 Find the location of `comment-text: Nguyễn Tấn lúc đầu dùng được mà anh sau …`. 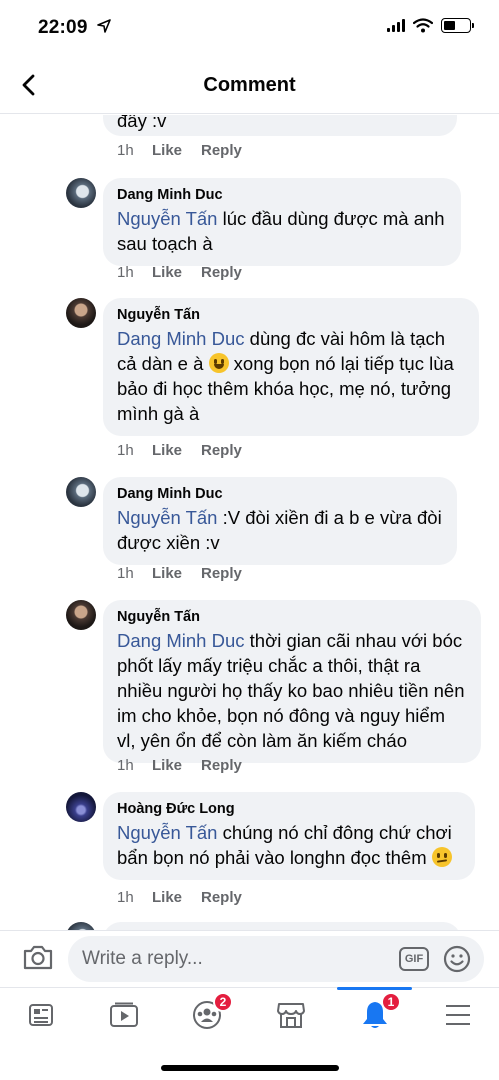

comment-text: Nguyễn Tấn lúc đầu dùng được mà anh sau … is located at coordinates (281, 231).